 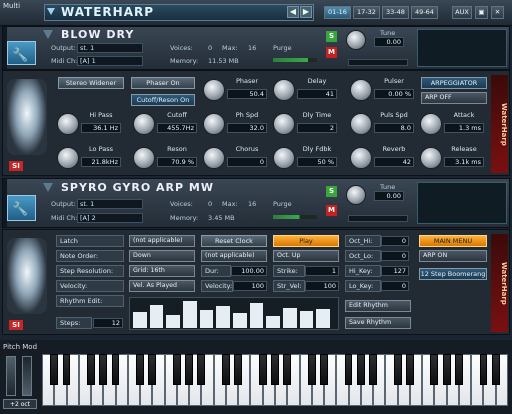 What do you see at coordinates (249, 271) in the screenshot?
I see `dur-value: 100.00` at bounding box center [249, 271].